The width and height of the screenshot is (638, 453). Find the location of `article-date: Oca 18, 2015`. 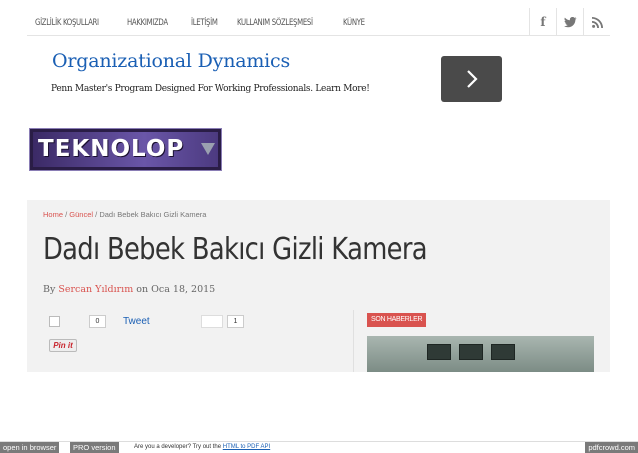

article-date: Oca 18, 2015 is located at coordinates (183, 289).